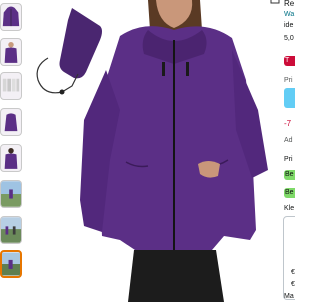  Describe the element at coordinates (289, 25) in the screenshot. I see `product-description: ide` at that location.